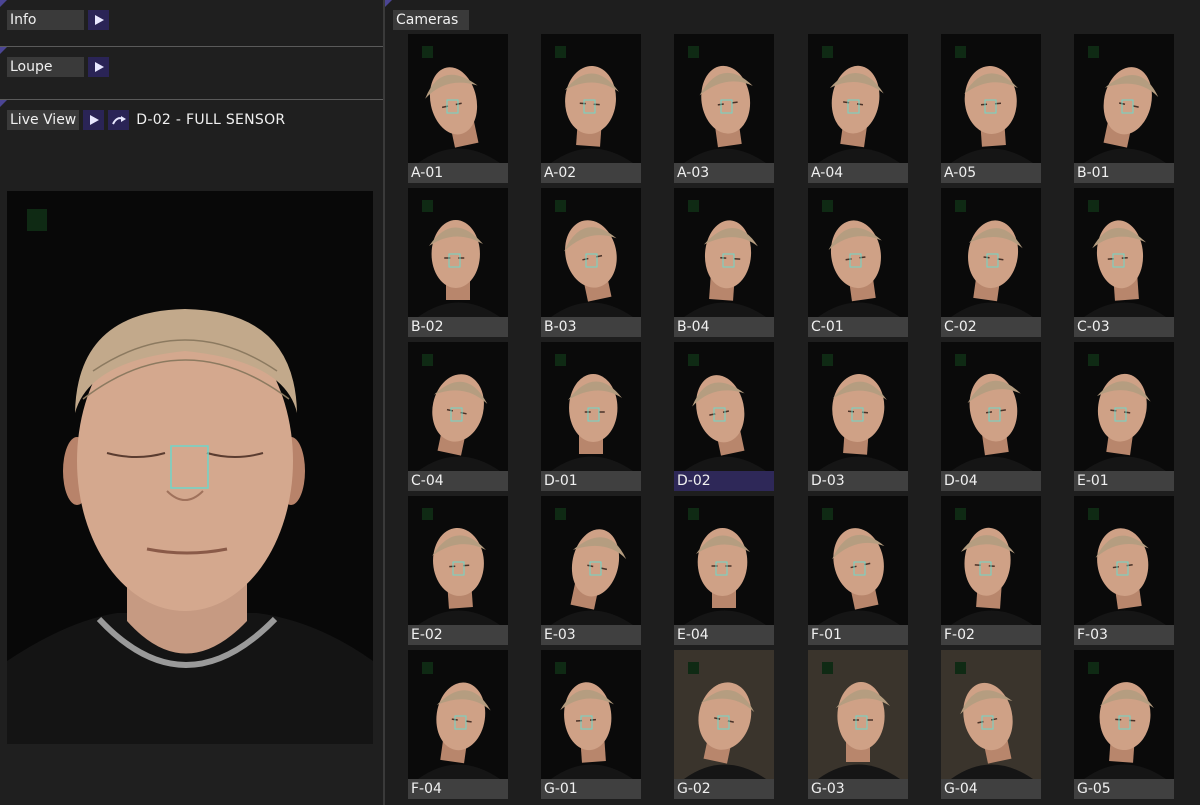 Image resolution: width=1200 pixels, height=805 pixels. I want to click on camera-tile: A-03, so click(724, 108).